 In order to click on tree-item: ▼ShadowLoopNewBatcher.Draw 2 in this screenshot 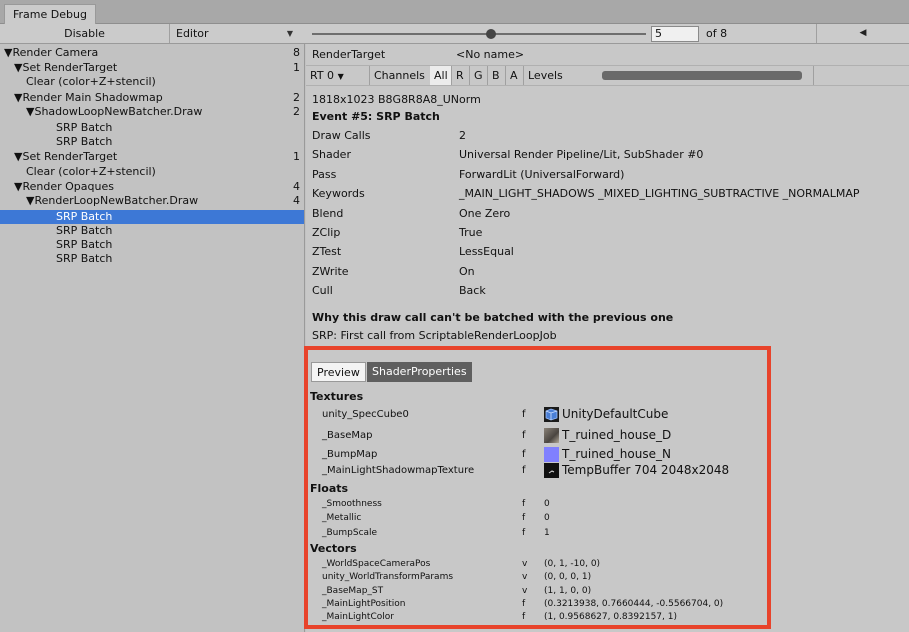, I will do `click(152, 112)`.